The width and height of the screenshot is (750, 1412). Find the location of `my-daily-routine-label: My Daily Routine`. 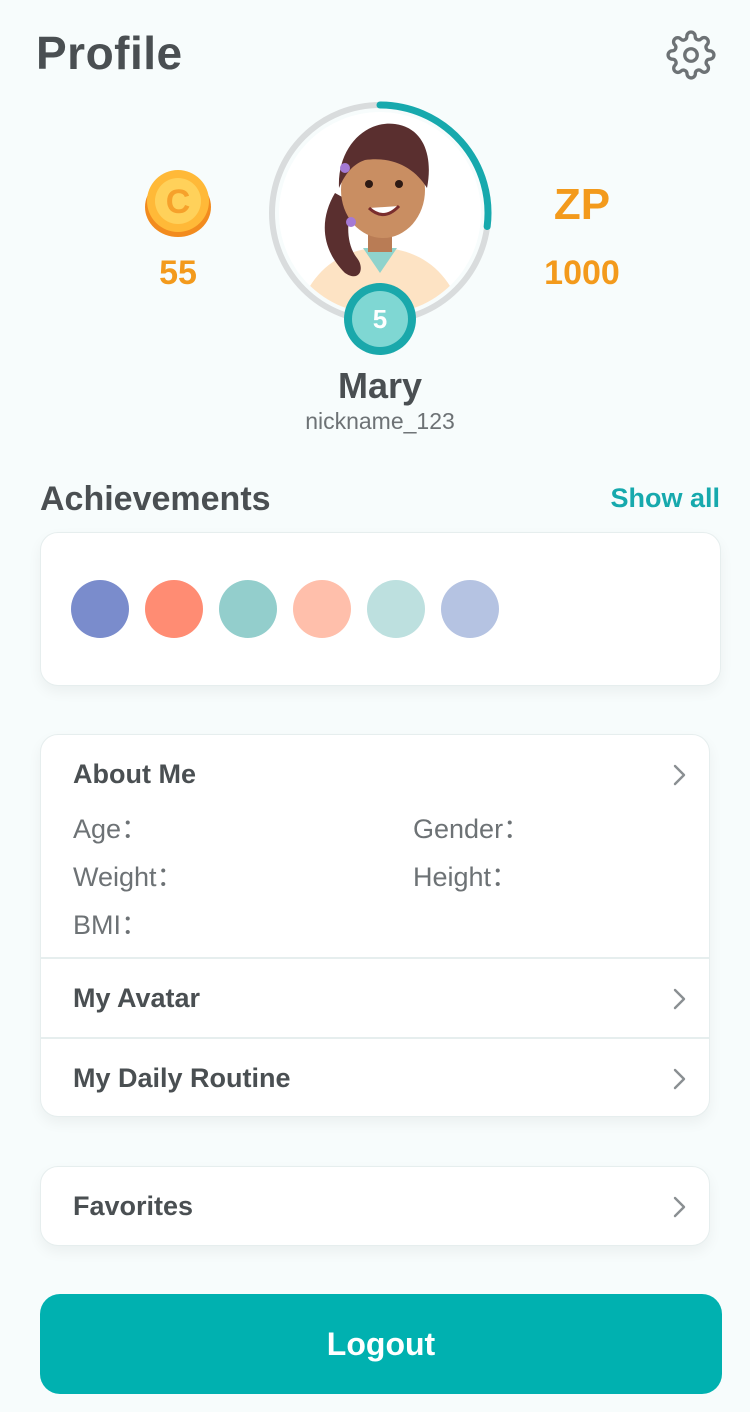

my-daily-routine-label: My Daily Routine is located at coordinates (182, 1078).